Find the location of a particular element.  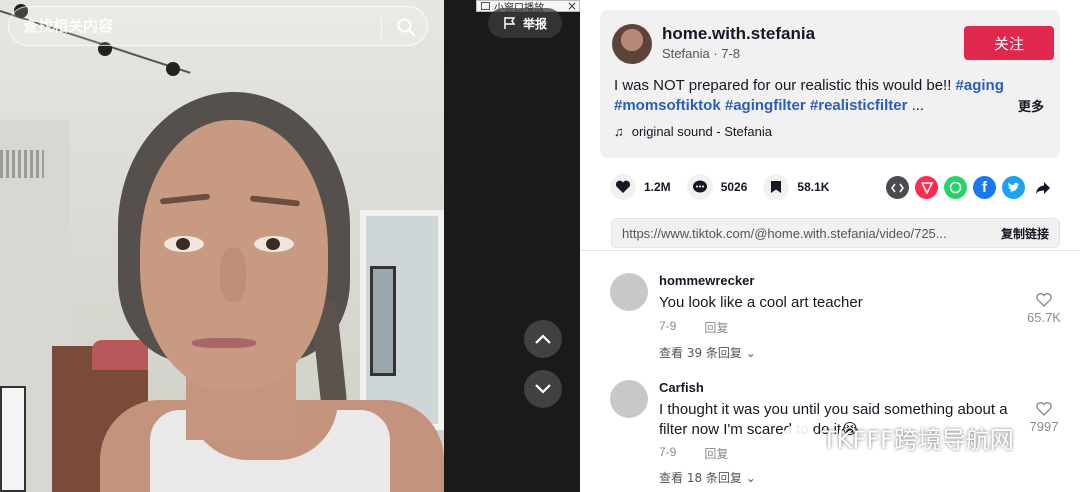

author-subline: Stefania · 7-8 is located at coordinates (701, 53).